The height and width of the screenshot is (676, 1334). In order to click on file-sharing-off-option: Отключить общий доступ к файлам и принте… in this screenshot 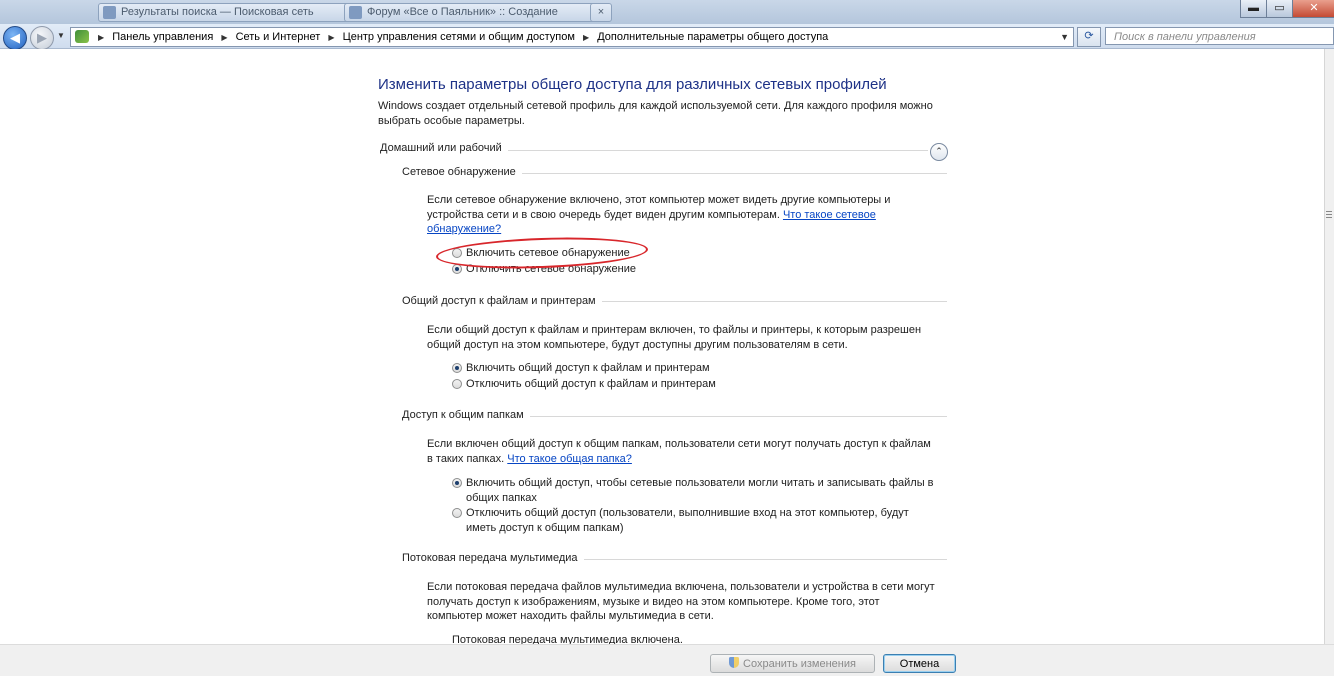, I will do `click(584, 384)`.